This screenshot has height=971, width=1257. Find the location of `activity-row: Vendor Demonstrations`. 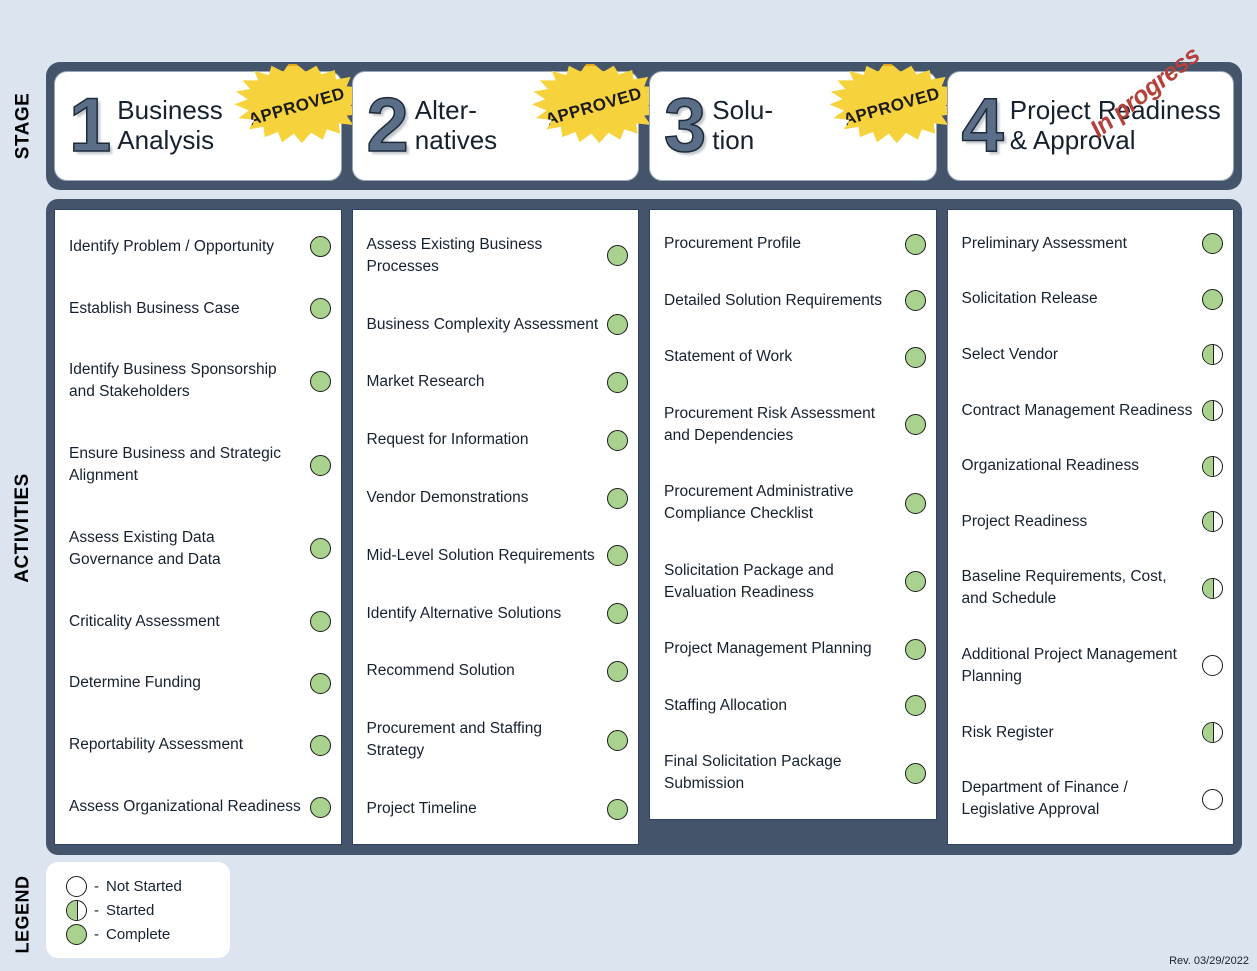

activity-row: Vendor Demonstrations is located at coordinates (497, 498).